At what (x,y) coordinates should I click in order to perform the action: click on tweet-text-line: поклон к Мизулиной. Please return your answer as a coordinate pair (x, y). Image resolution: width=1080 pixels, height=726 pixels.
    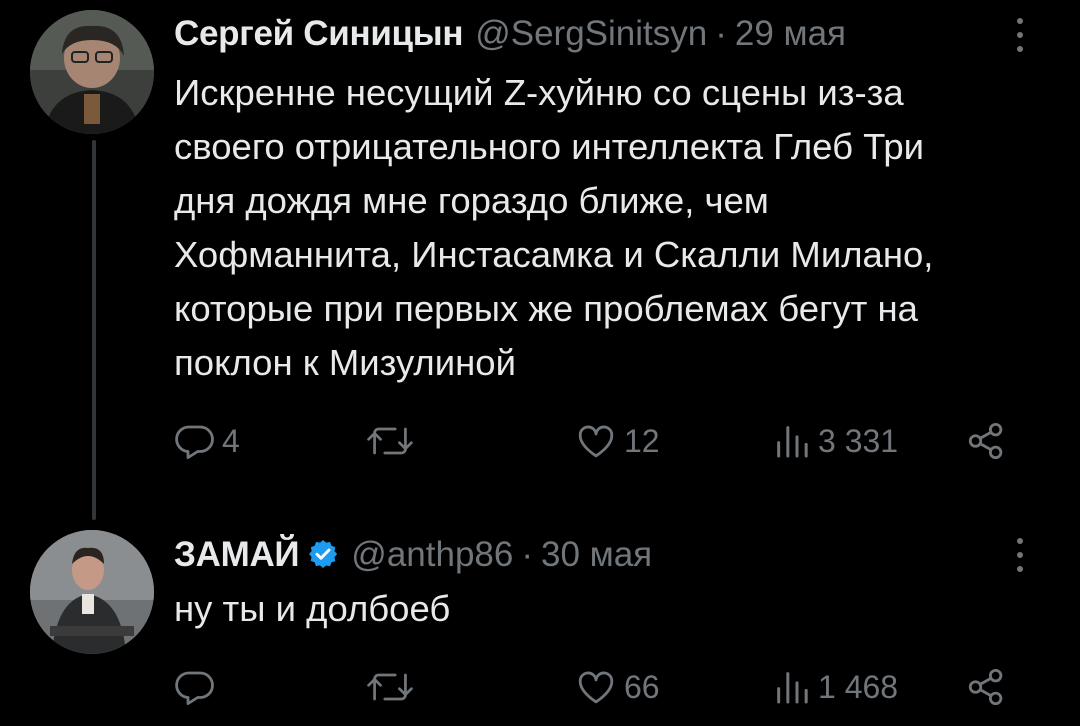
    Looking at the image, I should click on (345, 362).